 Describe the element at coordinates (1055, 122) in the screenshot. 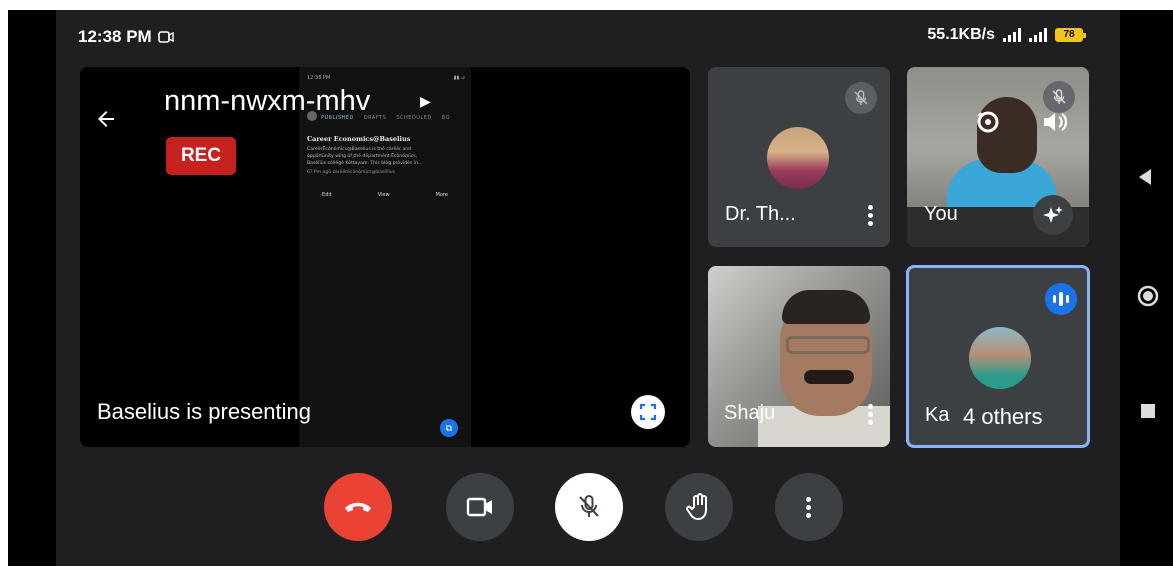

I see `speaker-icon` at that location.